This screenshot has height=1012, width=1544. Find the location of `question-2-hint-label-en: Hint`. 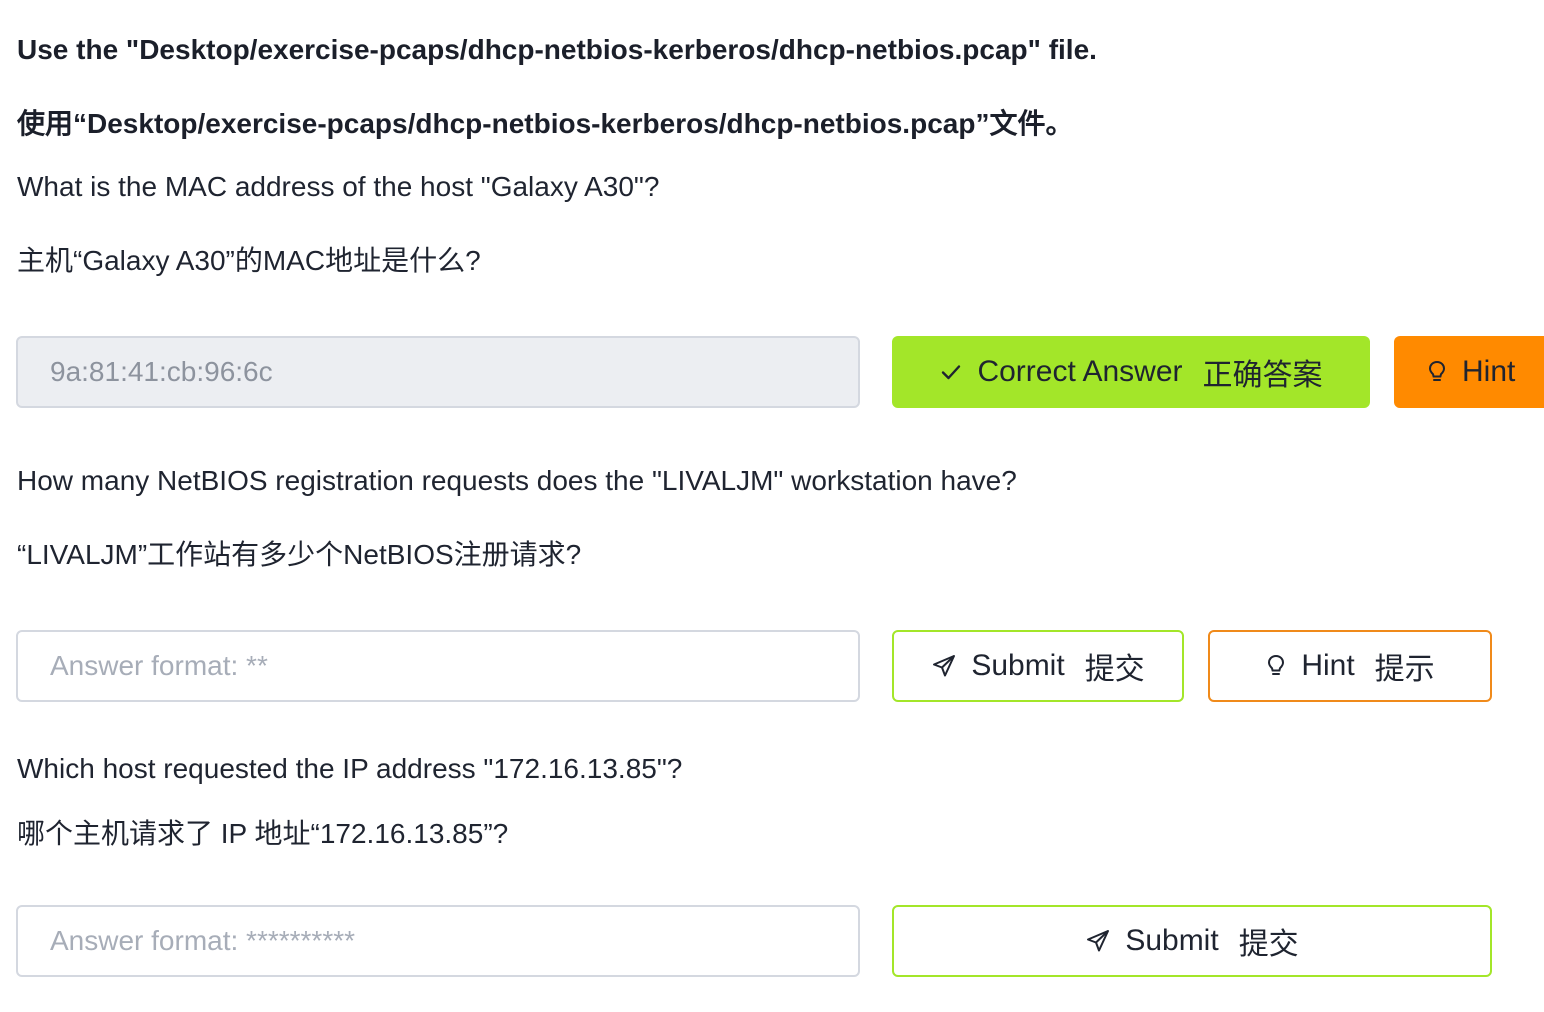

question-2-hint-label-en: Hint is located at coordinates (1328, 665).